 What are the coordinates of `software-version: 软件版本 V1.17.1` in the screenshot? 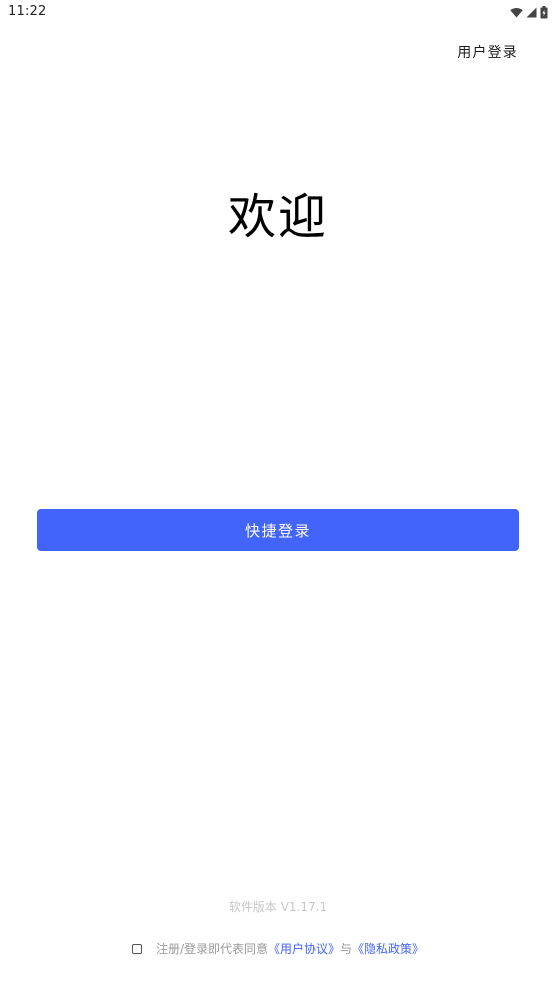 It's located at (278, 907).